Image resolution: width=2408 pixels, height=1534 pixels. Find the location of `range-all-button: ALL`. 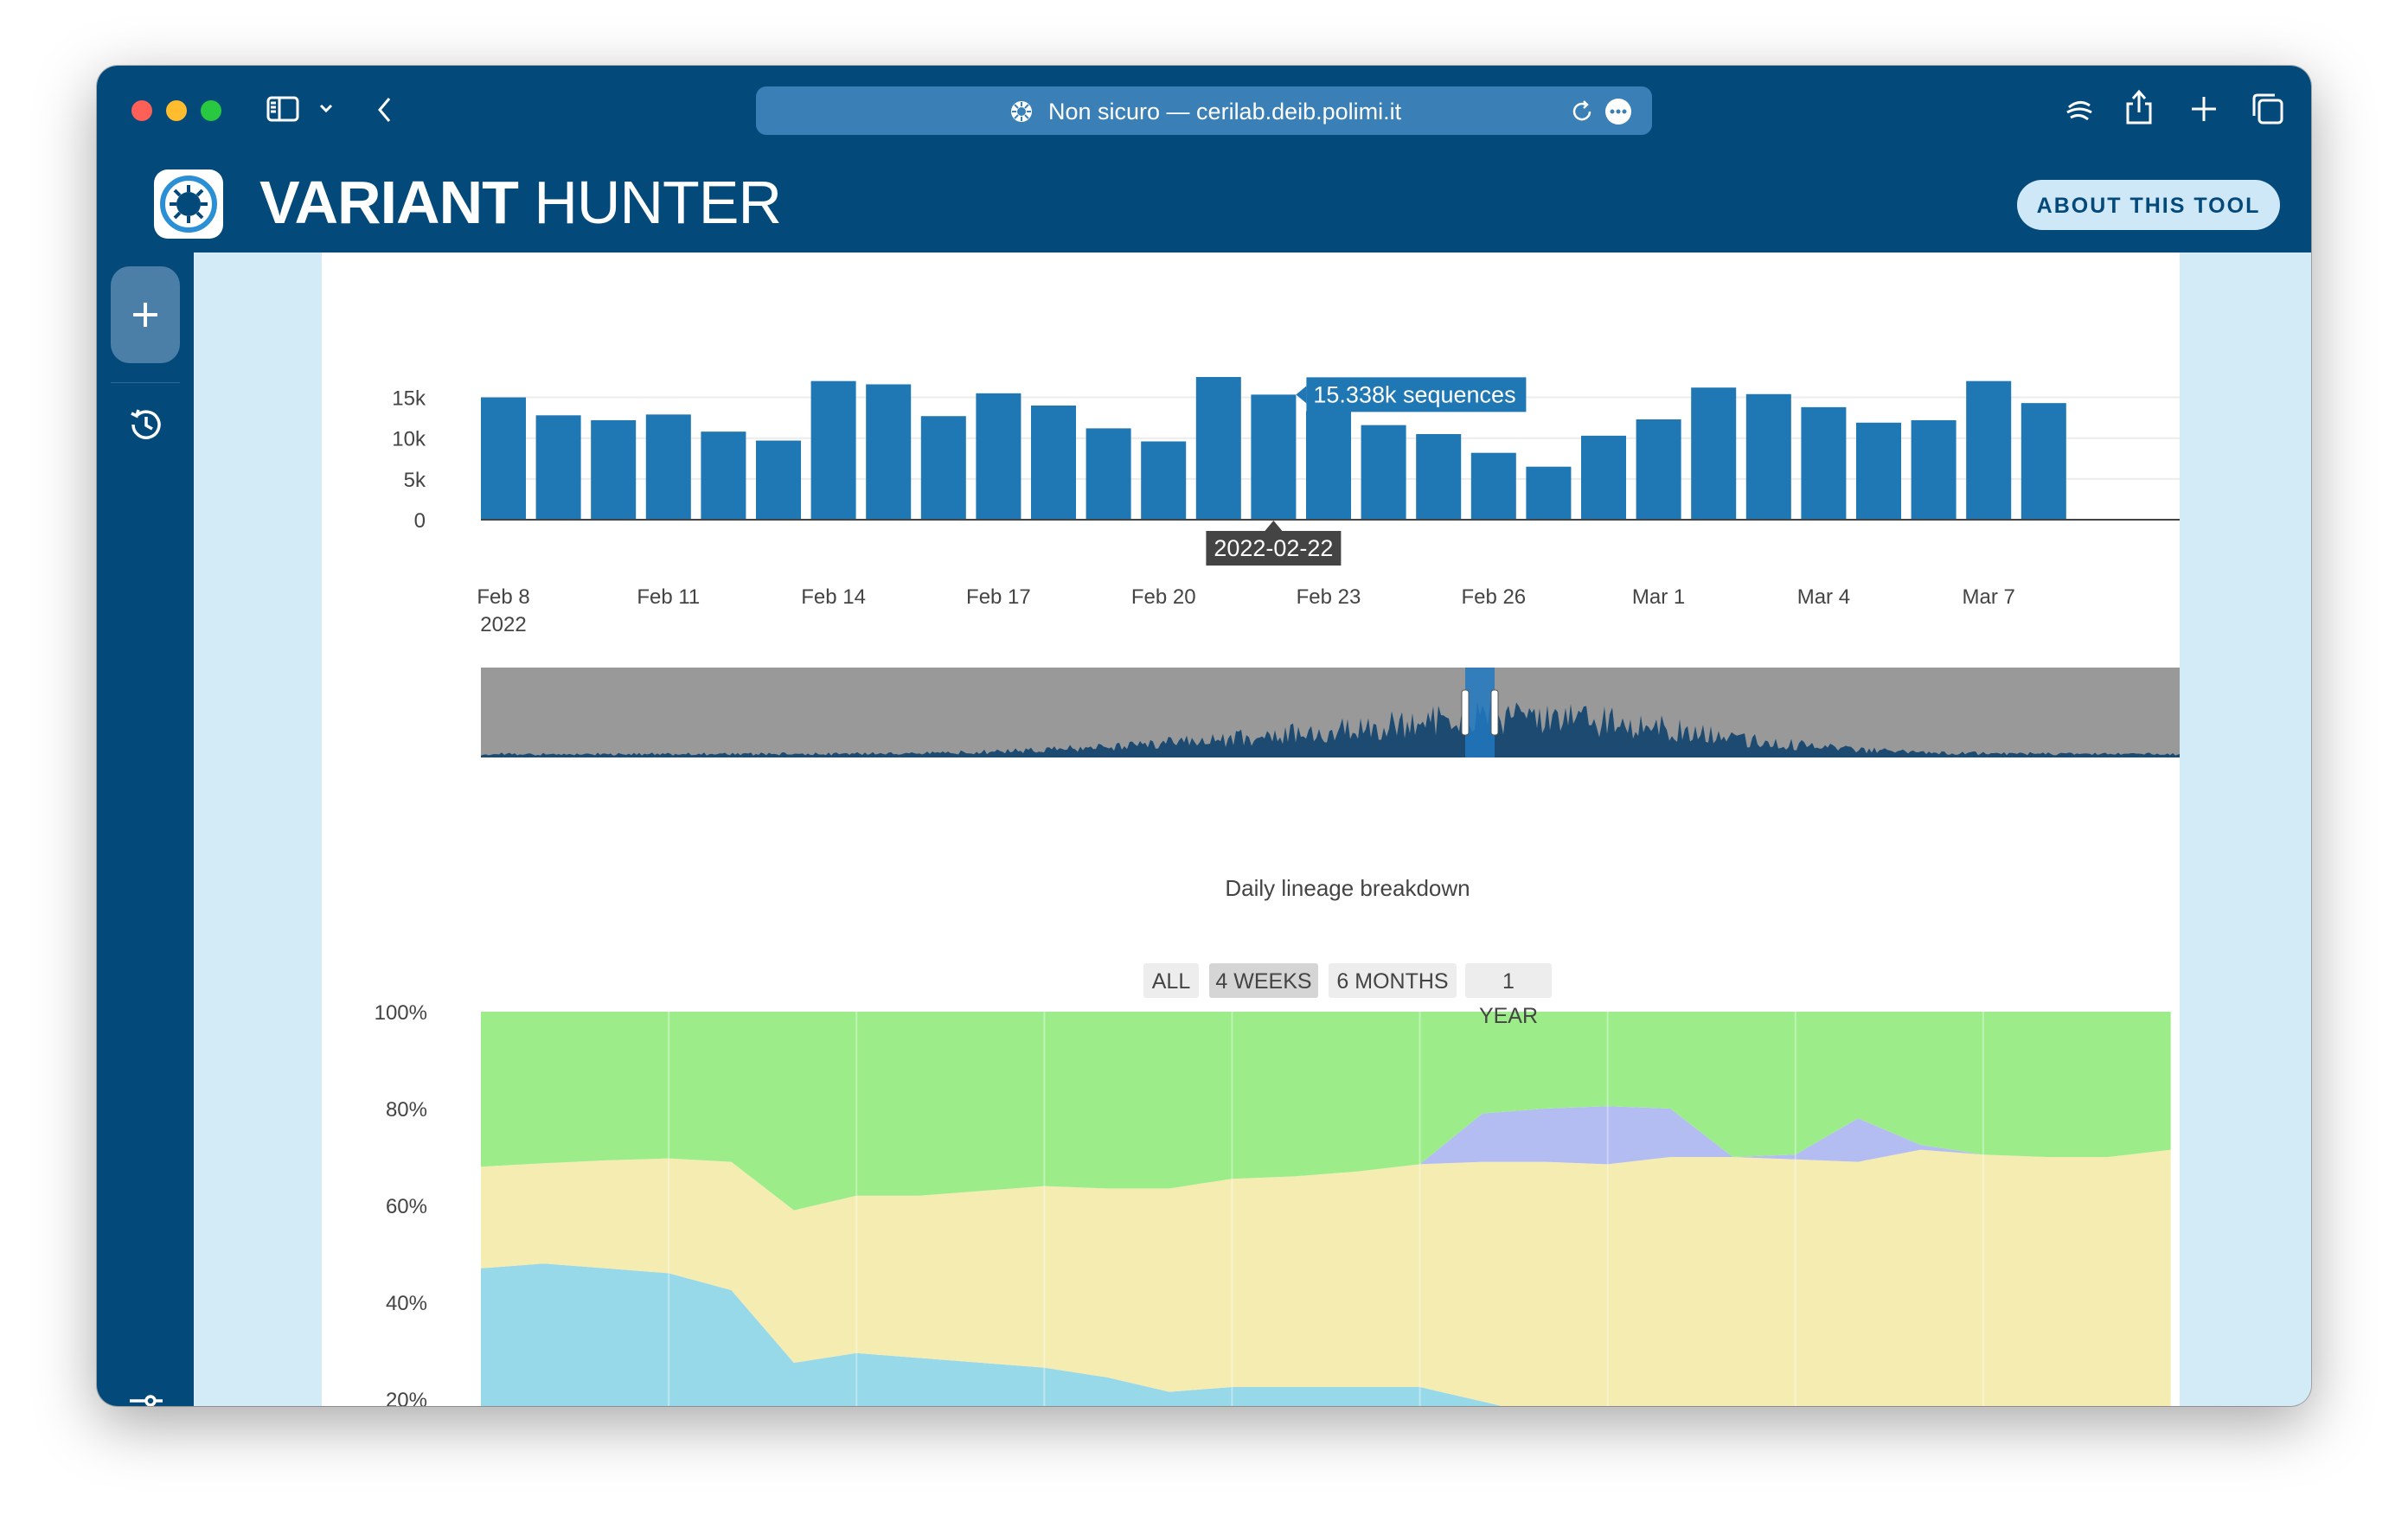

range-all-button: ALL is located at coordinates (1171, 981).